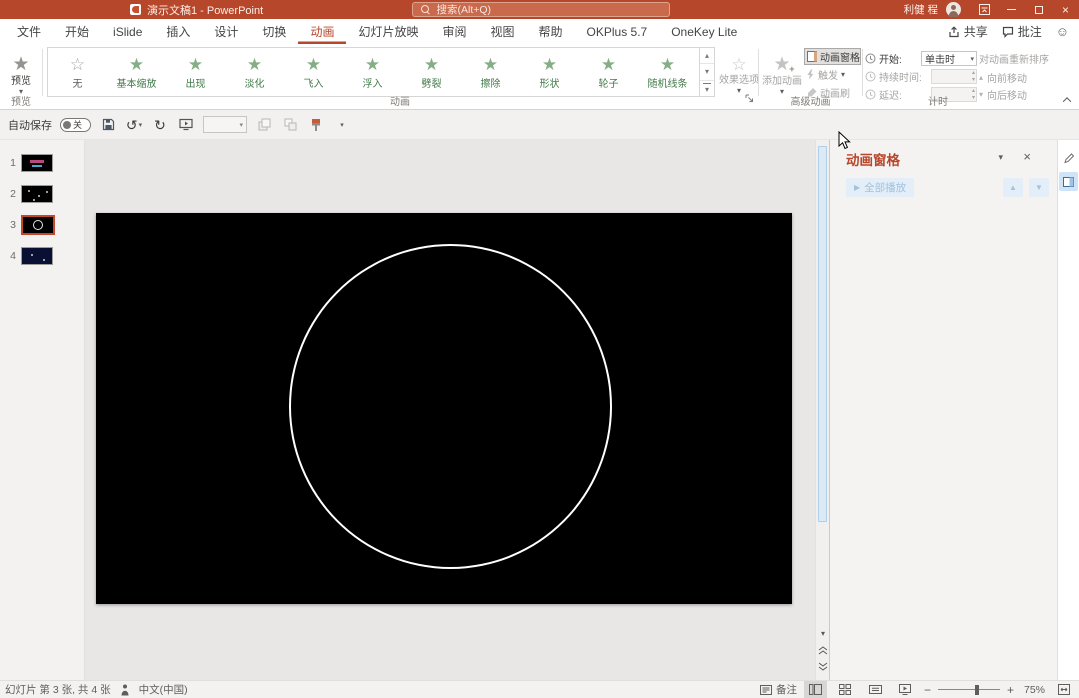 Image resolution: width=1079 pixels, height=698 pixels. I want to click on slide-2-row: 2, so click(42, 194).